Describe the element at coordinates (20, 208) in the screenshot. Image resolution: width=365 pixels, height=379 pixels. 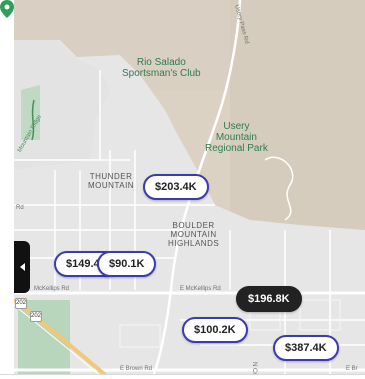
I see `road-label-rd: Rd` at that location.